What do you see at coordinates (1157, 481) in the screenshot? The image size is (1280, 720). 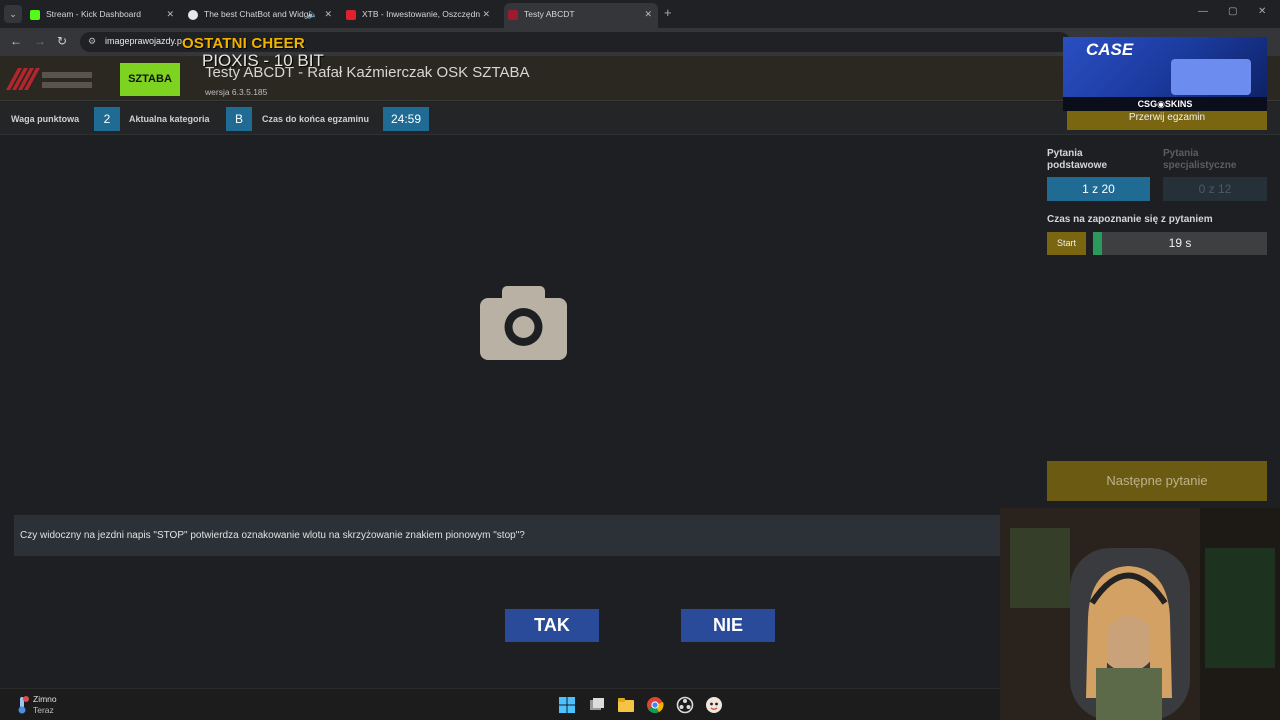 I see `next-question-button: Następne pytanie` at bounding box center [1157, 481].